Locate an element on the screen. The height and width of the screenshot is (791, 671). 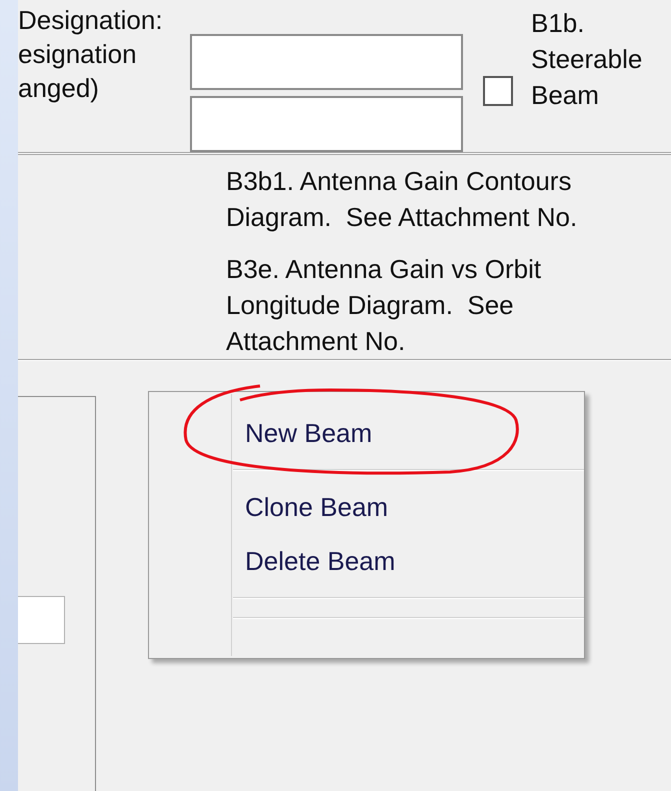
field-label: esignation is located at coordinates (78, 54).